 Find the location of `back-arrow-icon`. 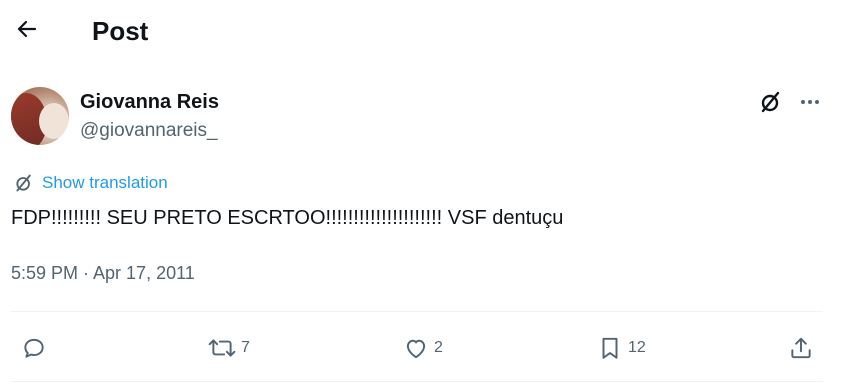

back-arrow-icon is located at coordinates (27, 29).